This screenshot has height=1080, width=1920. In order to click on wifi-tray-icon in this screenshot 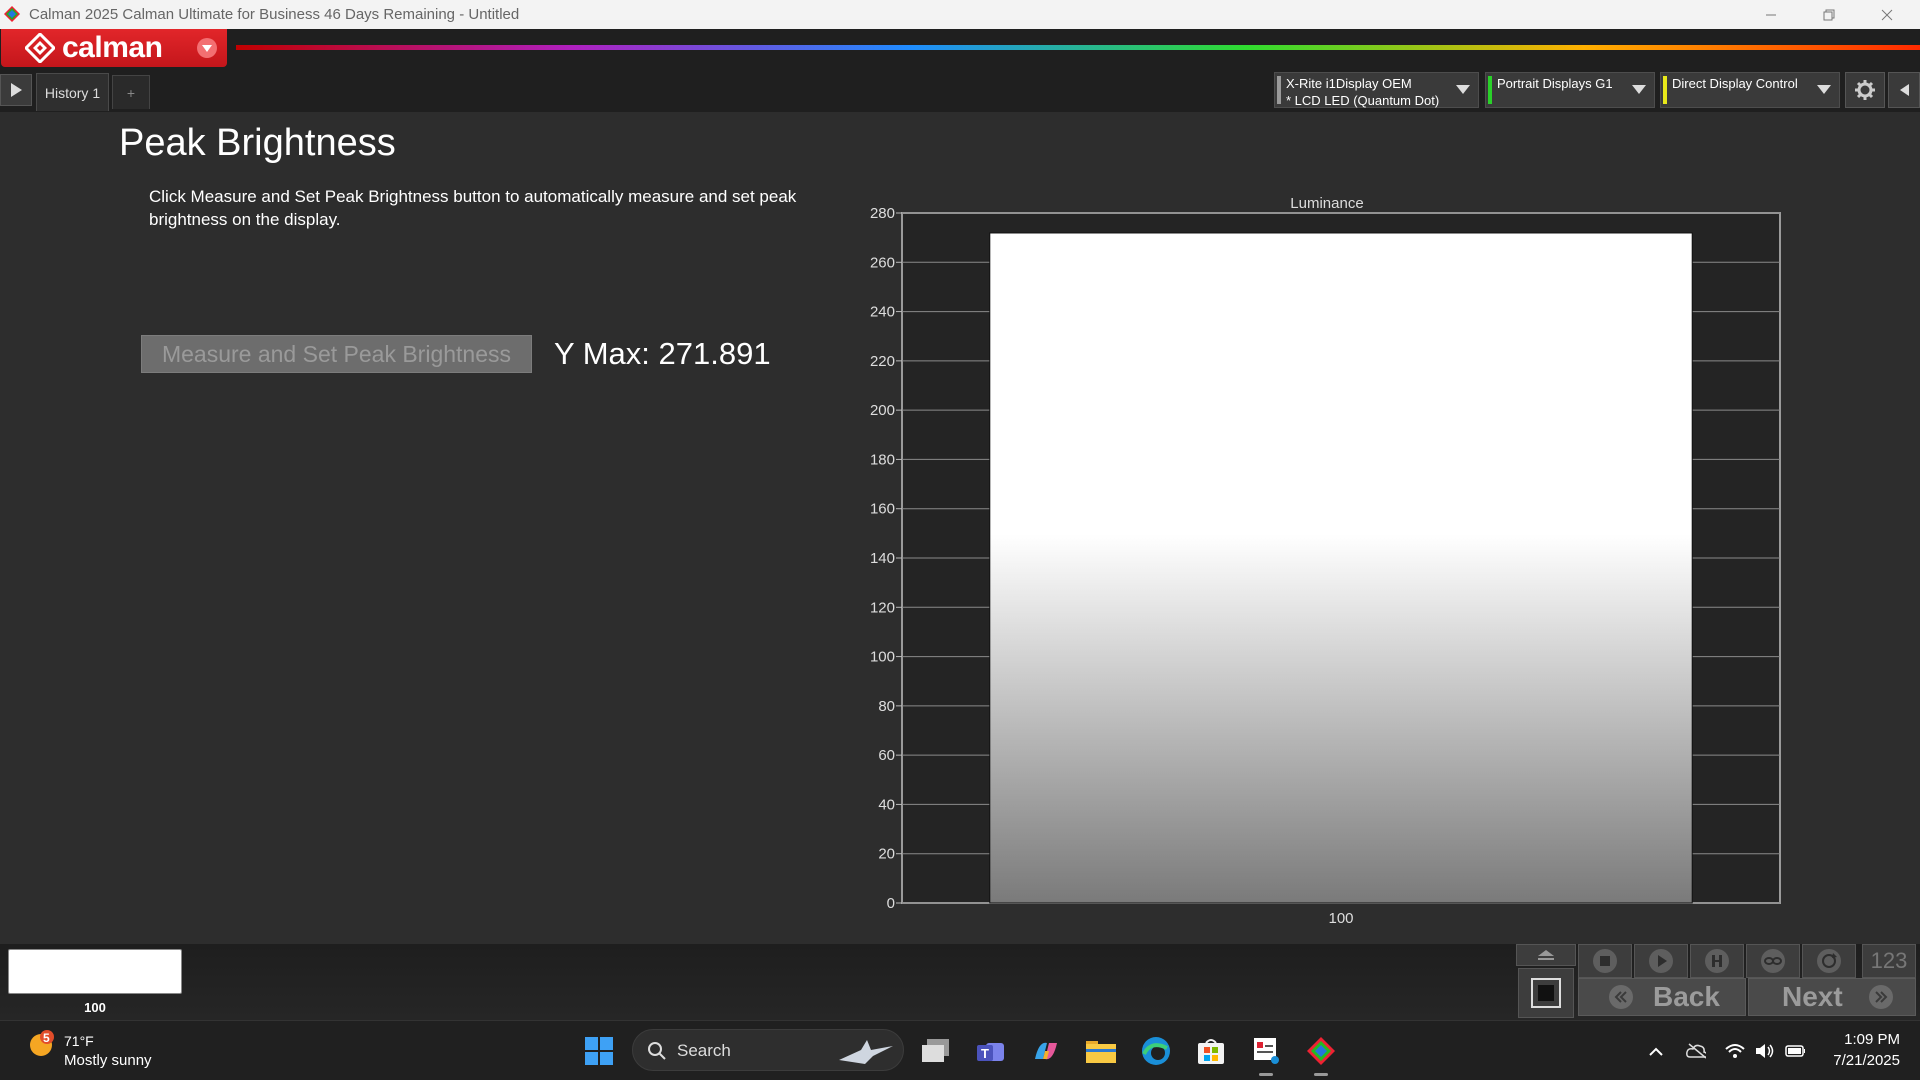, I will do `click(1735, 1051)`.